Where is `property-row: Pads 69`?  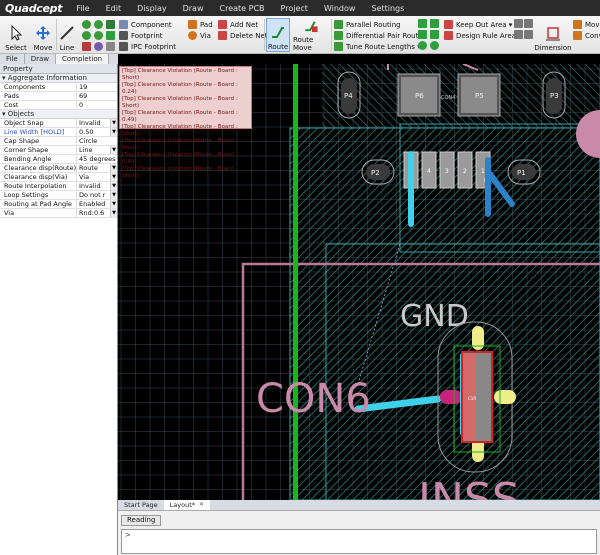 property-row: Pads 69 is located at coordinates (58, 96).